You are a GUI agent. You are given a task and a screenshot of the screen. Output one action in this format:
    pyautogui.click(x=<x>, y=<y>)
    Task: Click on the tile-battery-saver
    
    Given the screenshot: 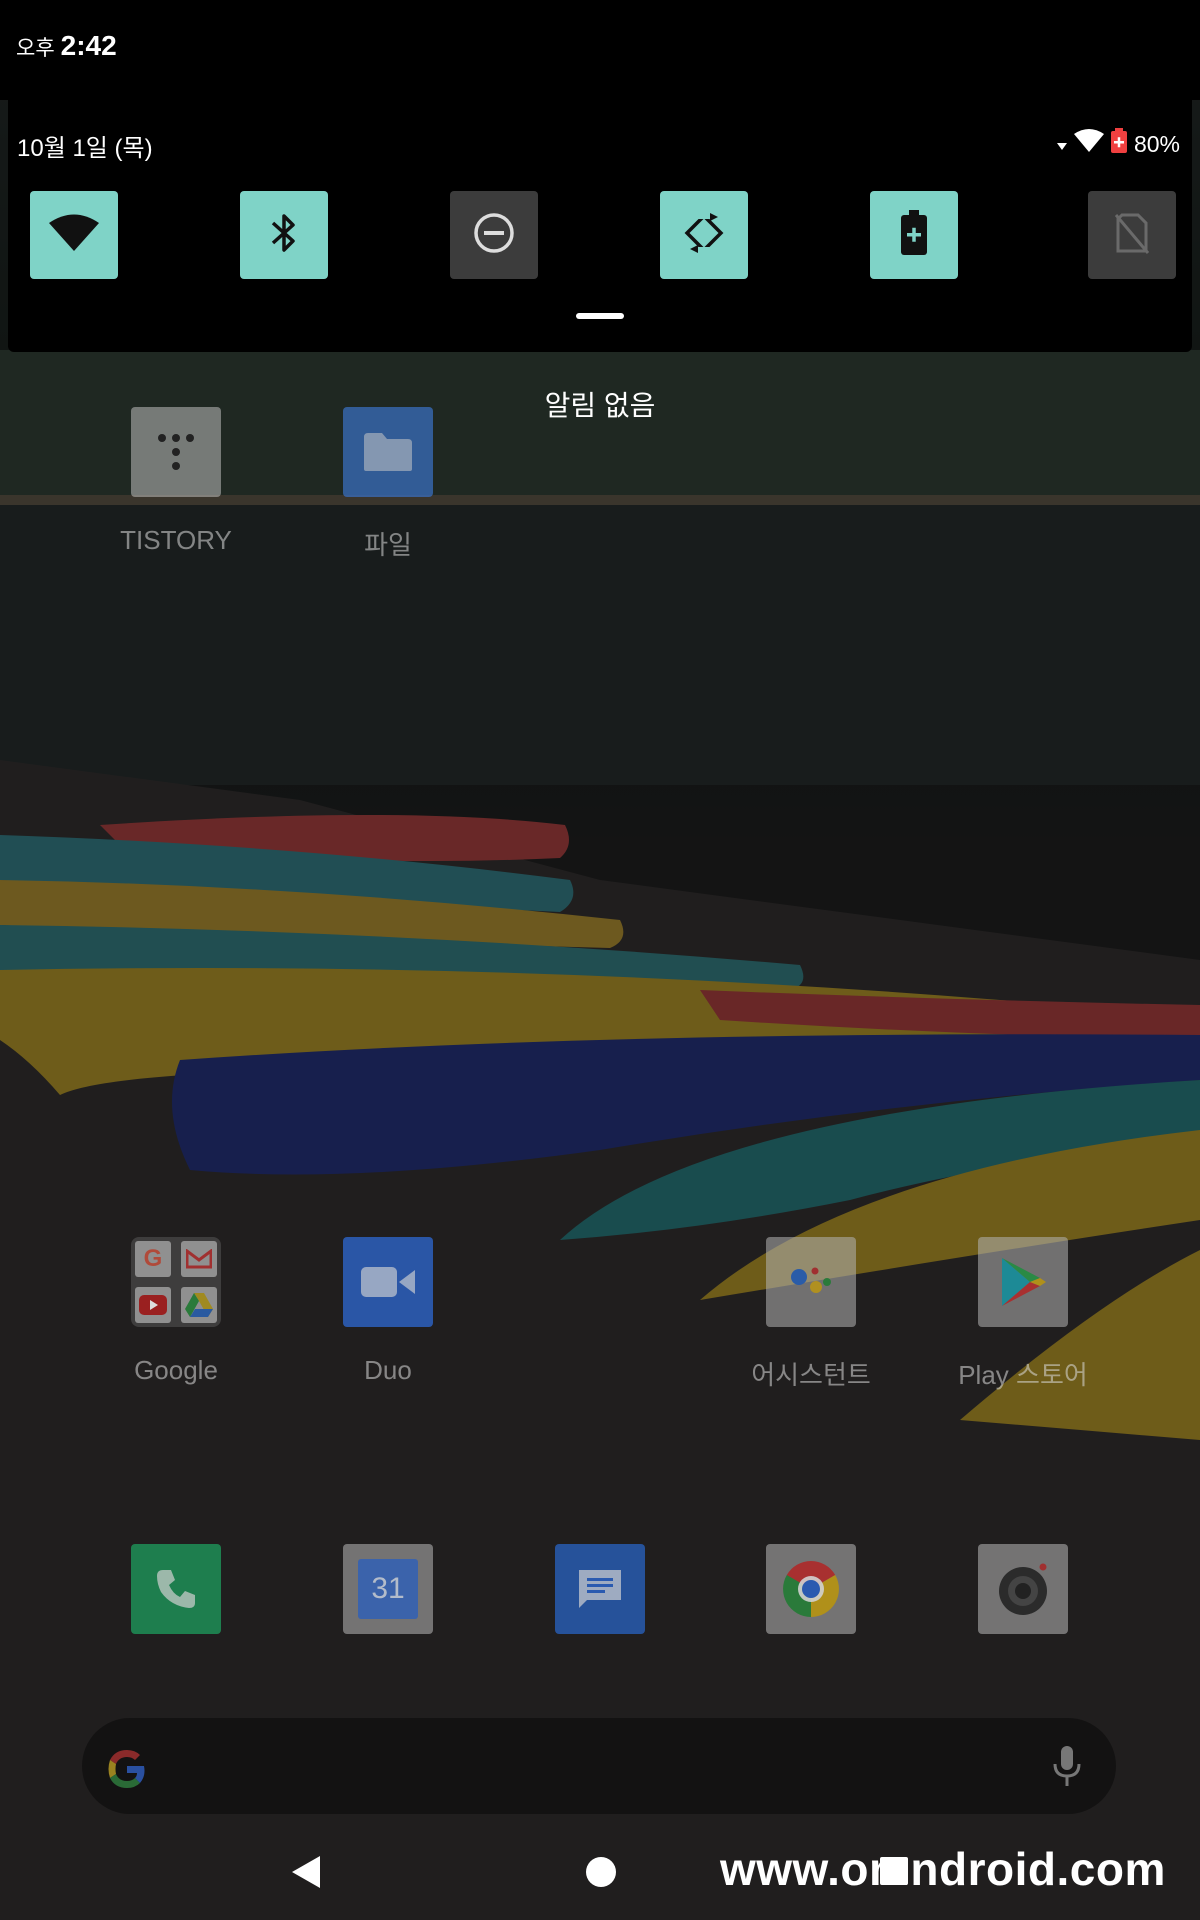 What is the action you would take?
    pyautogui.click(x=914, y=235)
    